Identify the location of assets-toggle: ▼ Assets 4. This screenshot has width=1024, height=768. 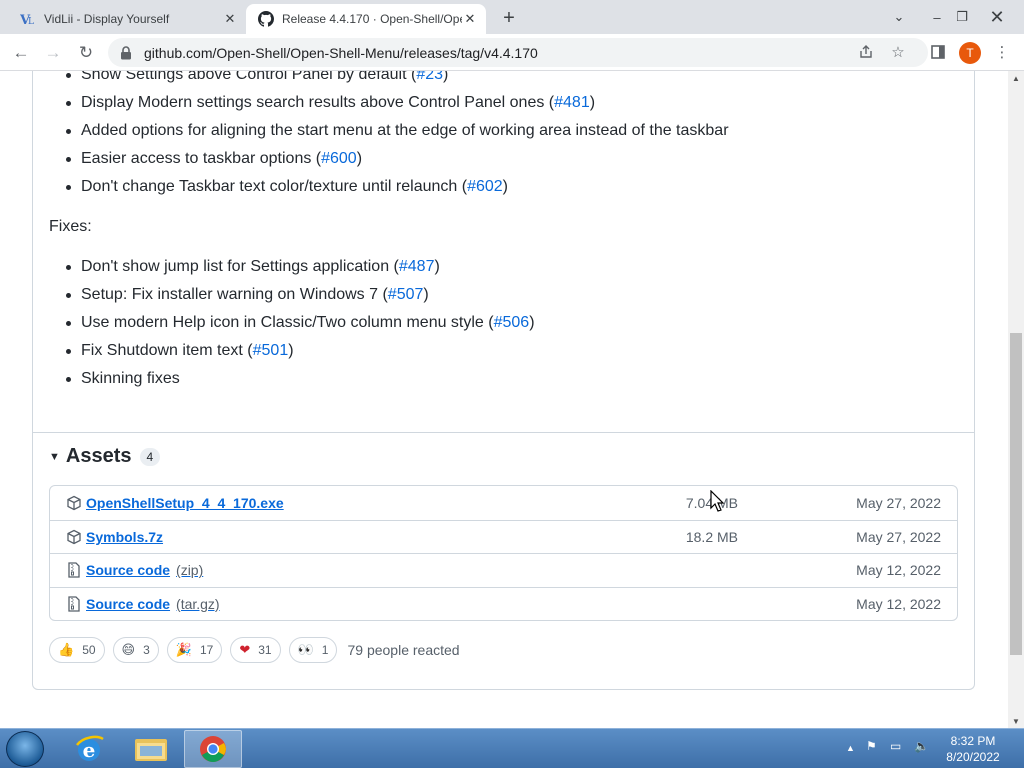
(105, 456).